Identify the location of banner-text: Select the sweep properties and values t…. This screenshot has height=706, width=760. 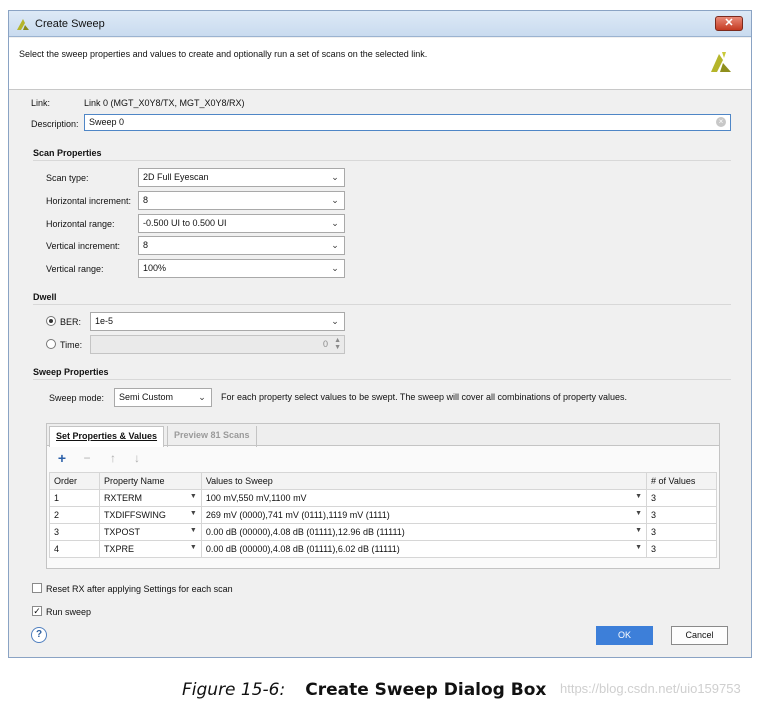
(223, 54).